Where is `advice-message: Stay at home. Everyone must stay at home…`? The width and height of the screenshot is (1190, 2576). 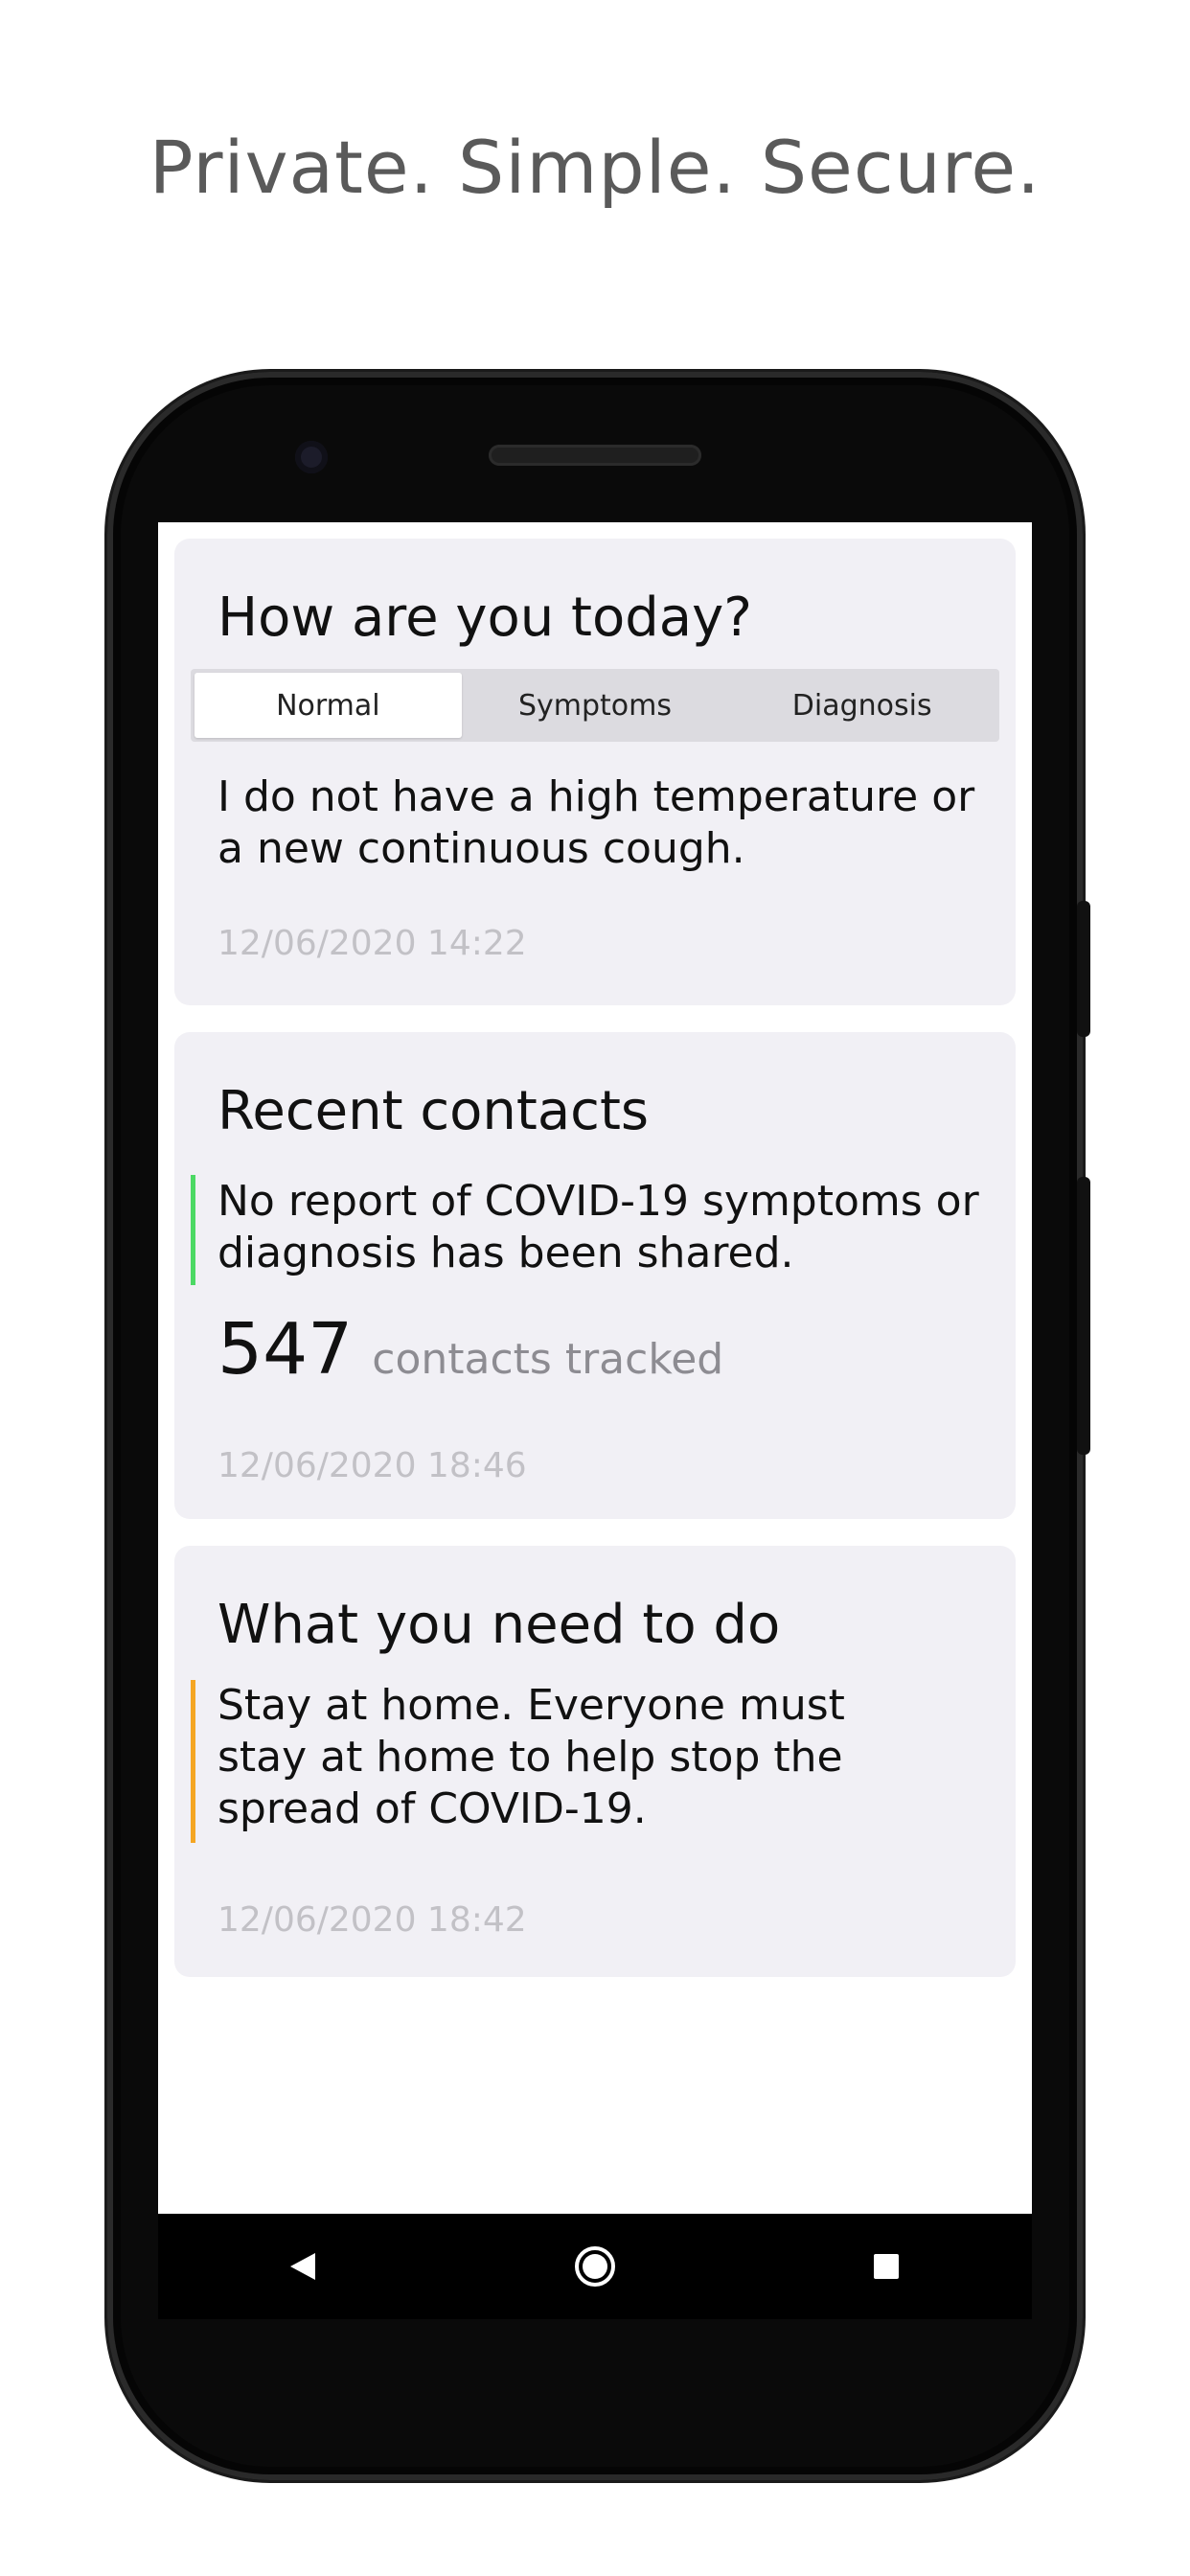
advice-message: Stay at home. Everyone must stay at home… is located at coordinates (531, 1757).